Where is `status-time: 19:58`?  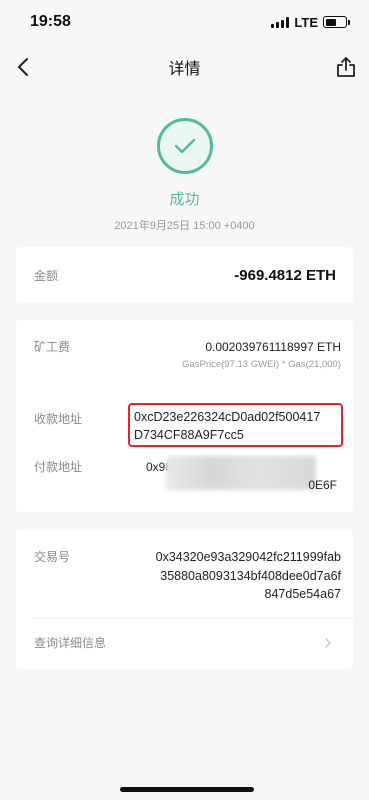
status-time: 19:58 is located at coordinates (50, 21).